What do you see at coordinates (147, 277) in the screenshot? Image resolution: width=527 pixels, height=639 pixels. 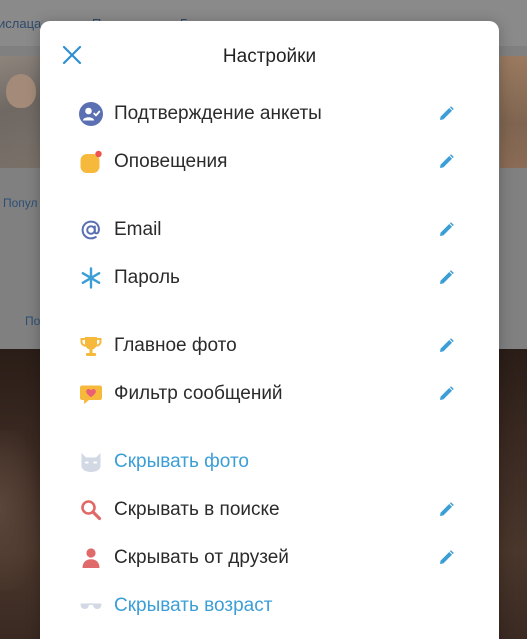 I see `settings-item-label: Пароль` at bounding box center [147, 277].